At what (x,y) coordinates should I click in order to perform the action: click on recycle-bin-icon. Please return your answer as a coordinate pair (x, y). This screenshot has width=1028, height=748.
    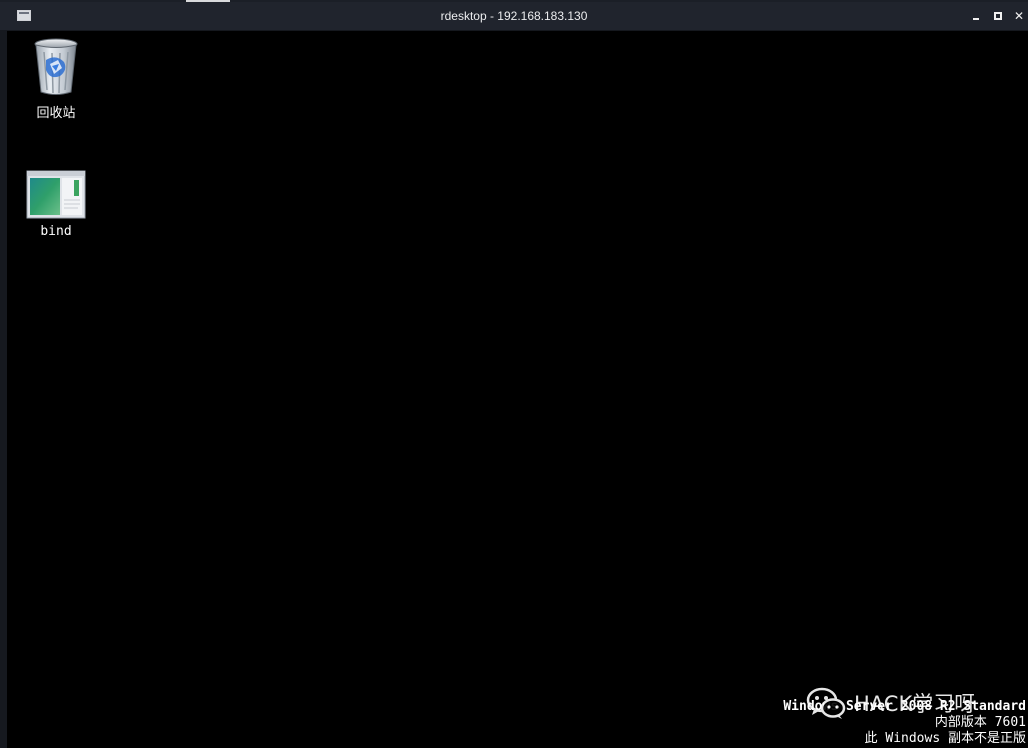
    Looking at the image, I should click on (56, 67).